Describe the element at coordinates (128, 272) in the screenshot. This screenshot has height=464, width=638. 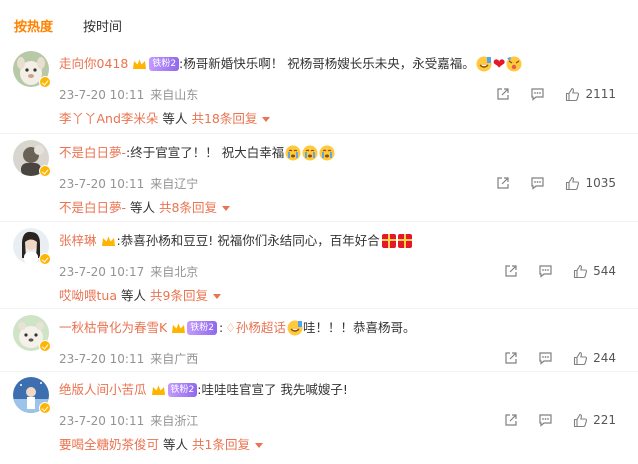
I see `comment-meta: 23-7-20 10:17 来自北京` at that location.